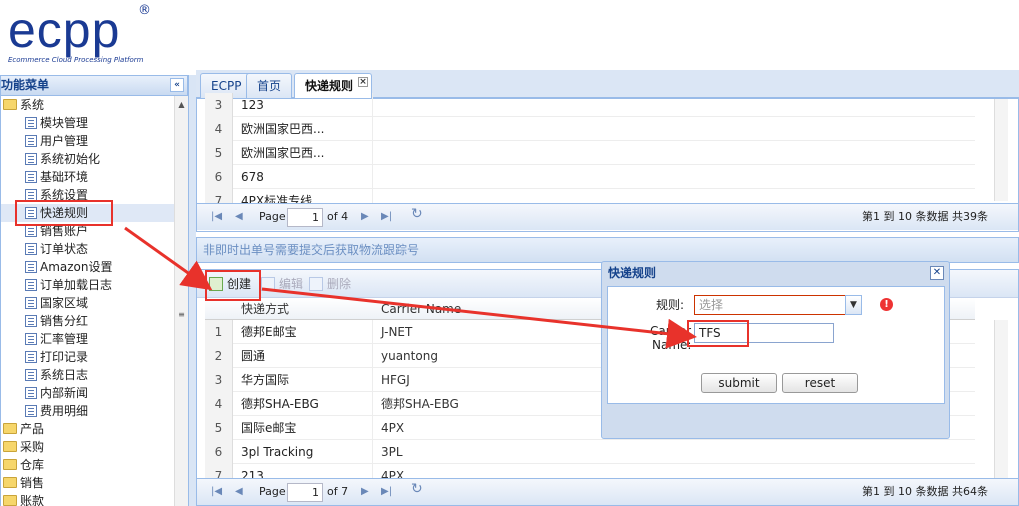 Image resolution: width=1019 pixels, height=506 pixels. Describe the element at coordinates (44, 411) in the screenshot. I see `tree-item: 费用明细` at that location.